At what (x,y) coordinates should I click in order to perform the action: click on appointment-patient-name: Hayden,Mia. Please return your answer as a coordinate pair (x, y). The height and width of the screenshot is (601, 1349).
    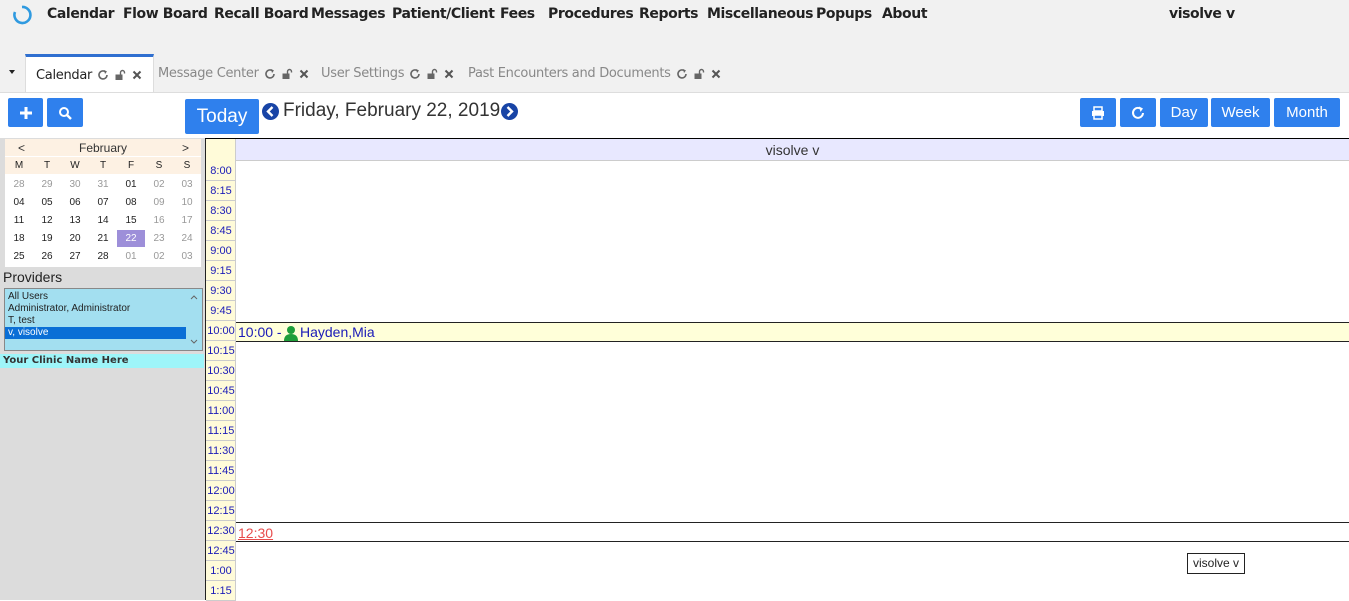
    Looking at the image, I should click on (337, 332).